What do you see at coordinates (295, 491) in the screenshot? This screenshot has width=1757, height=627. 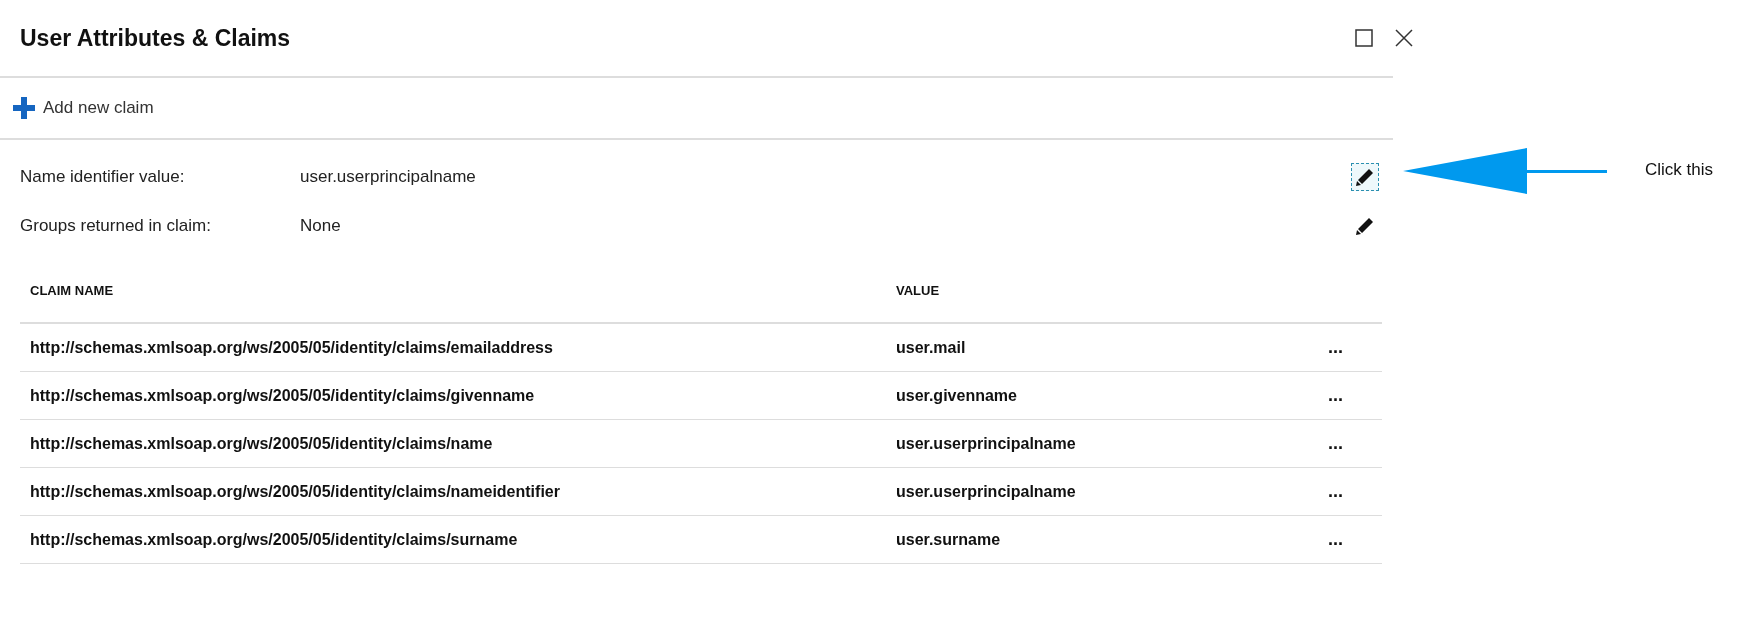 I see `claim-name-cell-text: http://schemas.xmlsoap.org/ws/2005/05/identity/claims/nameidentifier` at bounding box center [295, 491].